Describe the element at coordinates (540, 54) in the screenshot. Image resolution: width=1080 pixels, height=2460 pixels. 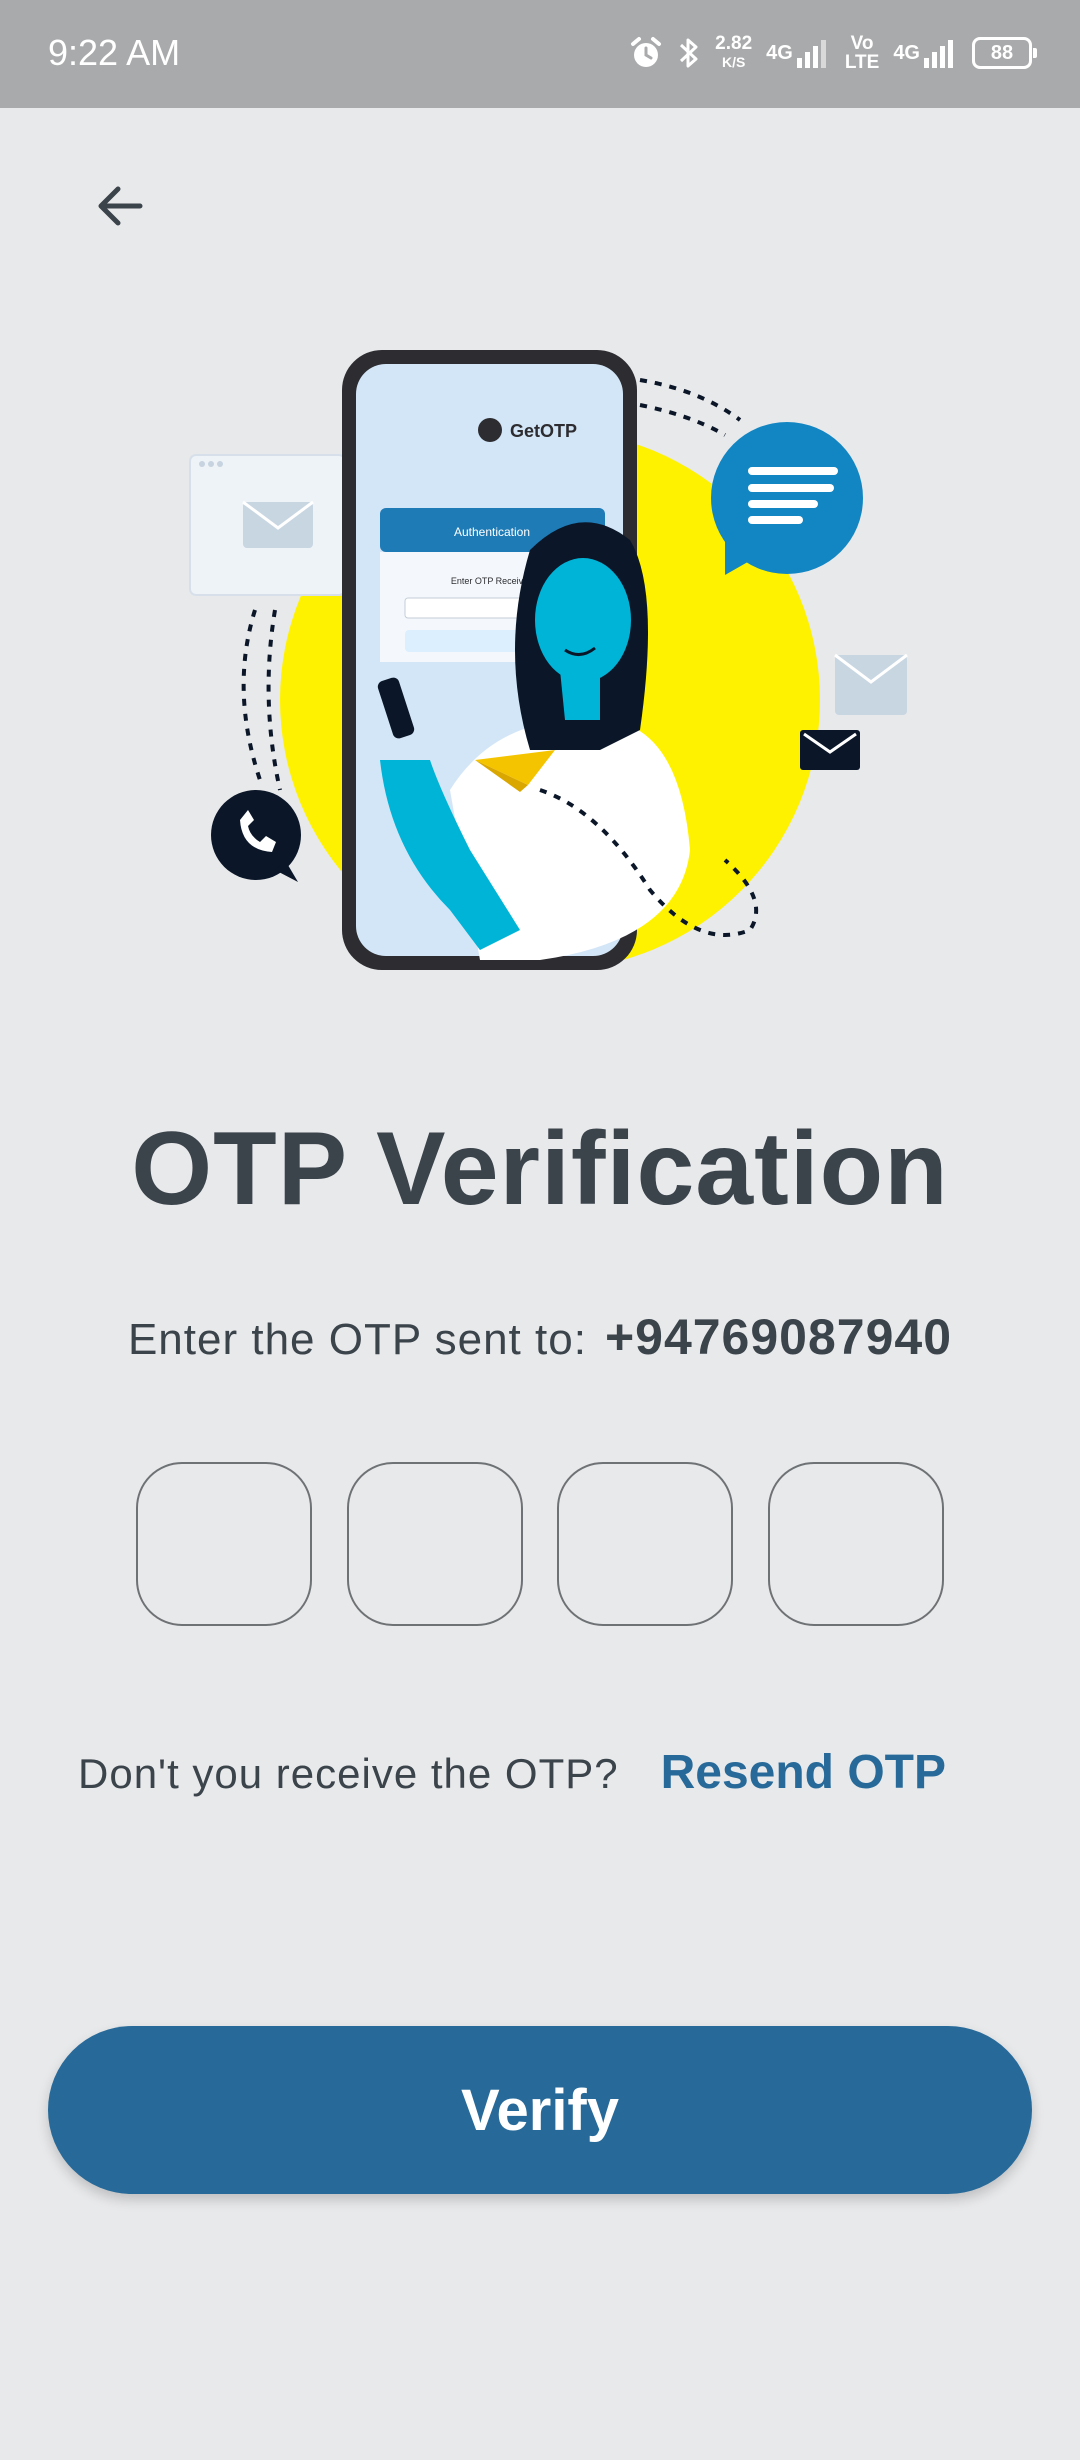
I see `status-bar: 9:22 AM 2.82 K/S 4G Vo LTE 4G 88` at that location.